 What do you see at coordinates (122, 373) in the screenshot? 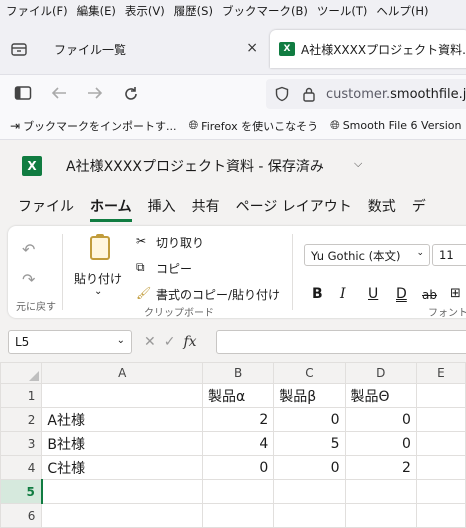
I see `column-header-a: A` at bounding box center [122, 373].